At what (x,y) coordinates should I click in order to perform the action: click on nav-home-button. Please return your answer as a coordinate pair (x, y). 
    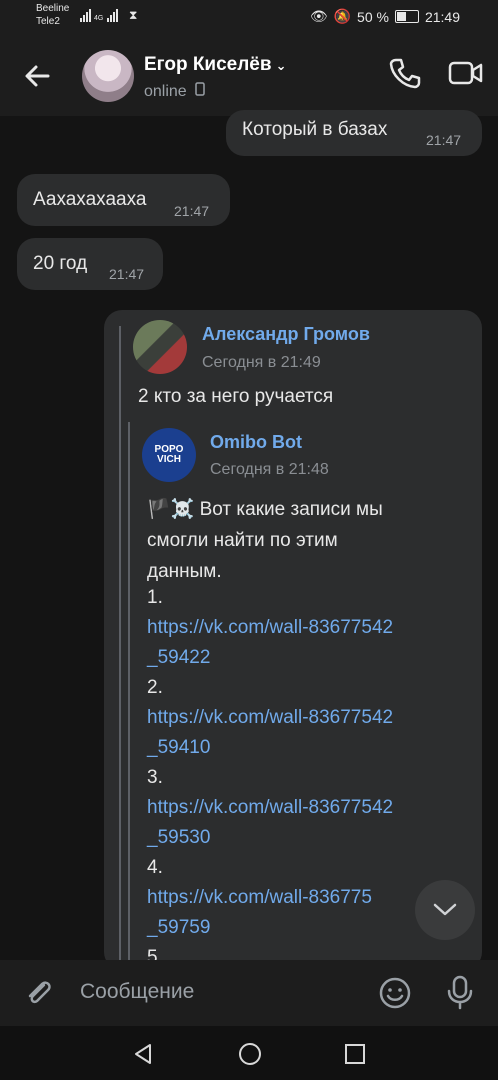
    Looking at the image, I should click on (250, 1056).